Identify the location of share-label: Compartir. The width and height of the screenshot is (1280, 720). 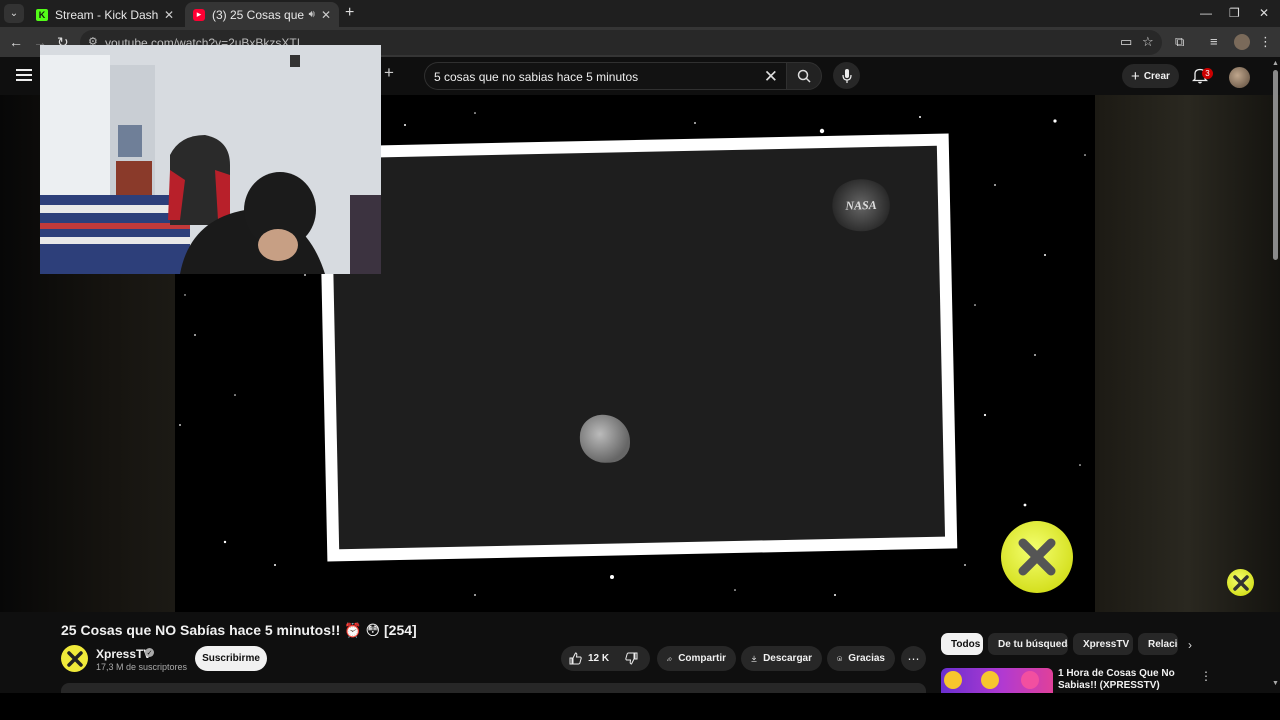
(702, 658).